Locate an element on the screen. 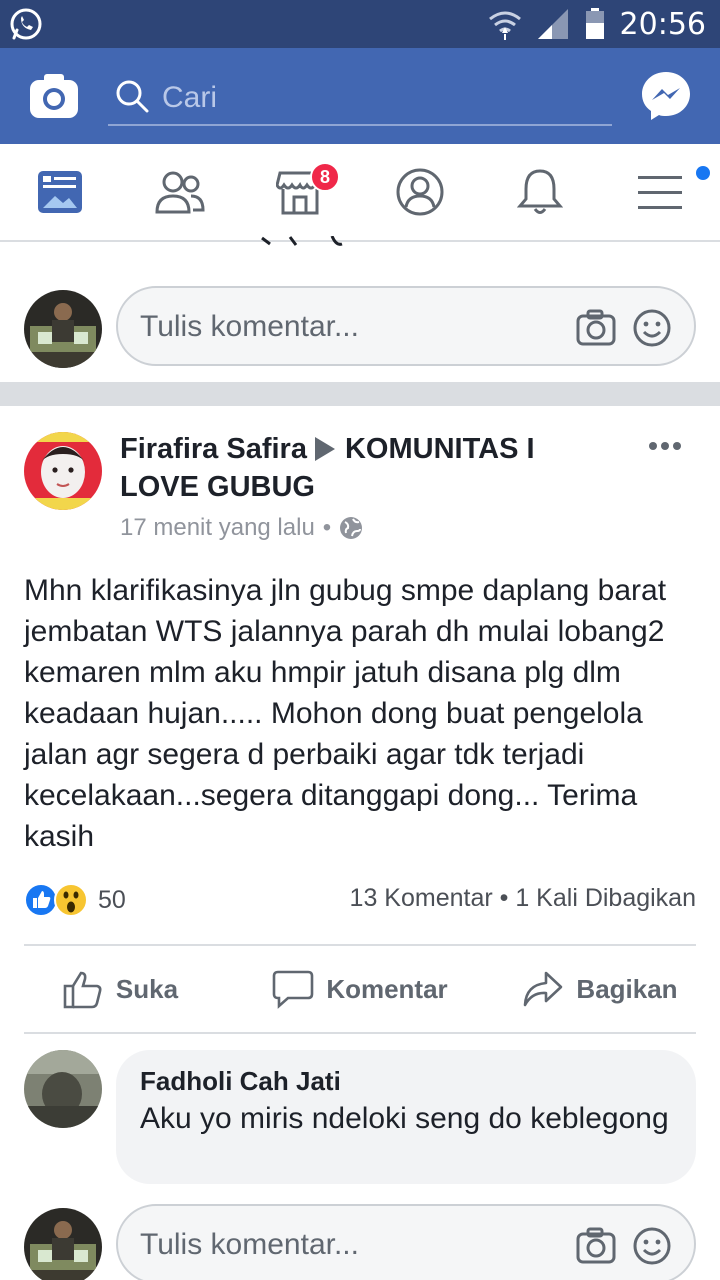 The height and width of the screenshot is (1280, 720). news-feed-icon is located at coordinates (60, 192).